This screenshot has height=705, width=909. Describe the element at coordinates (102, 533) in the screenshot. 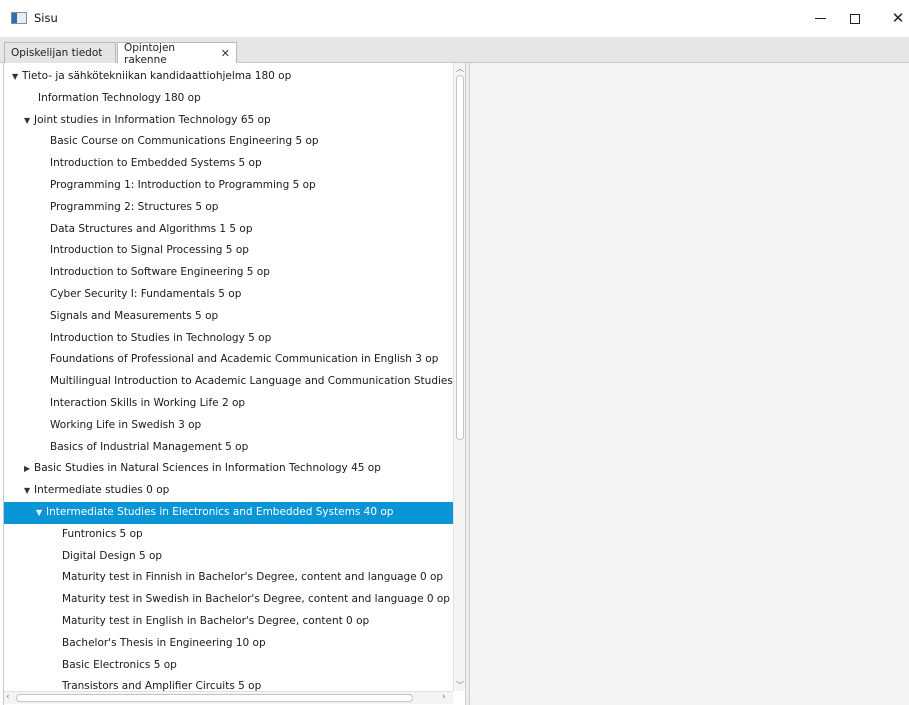

I see `tree-row-label: Funtronics 5 op` at that location.